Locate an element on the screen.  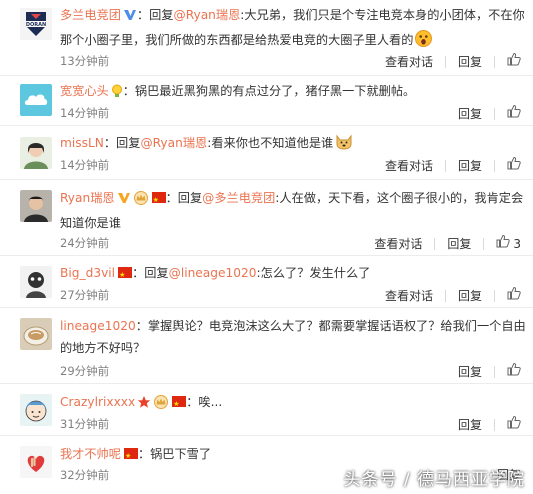
comment-time: 31分钟前 is located at coordinates (85, 424).